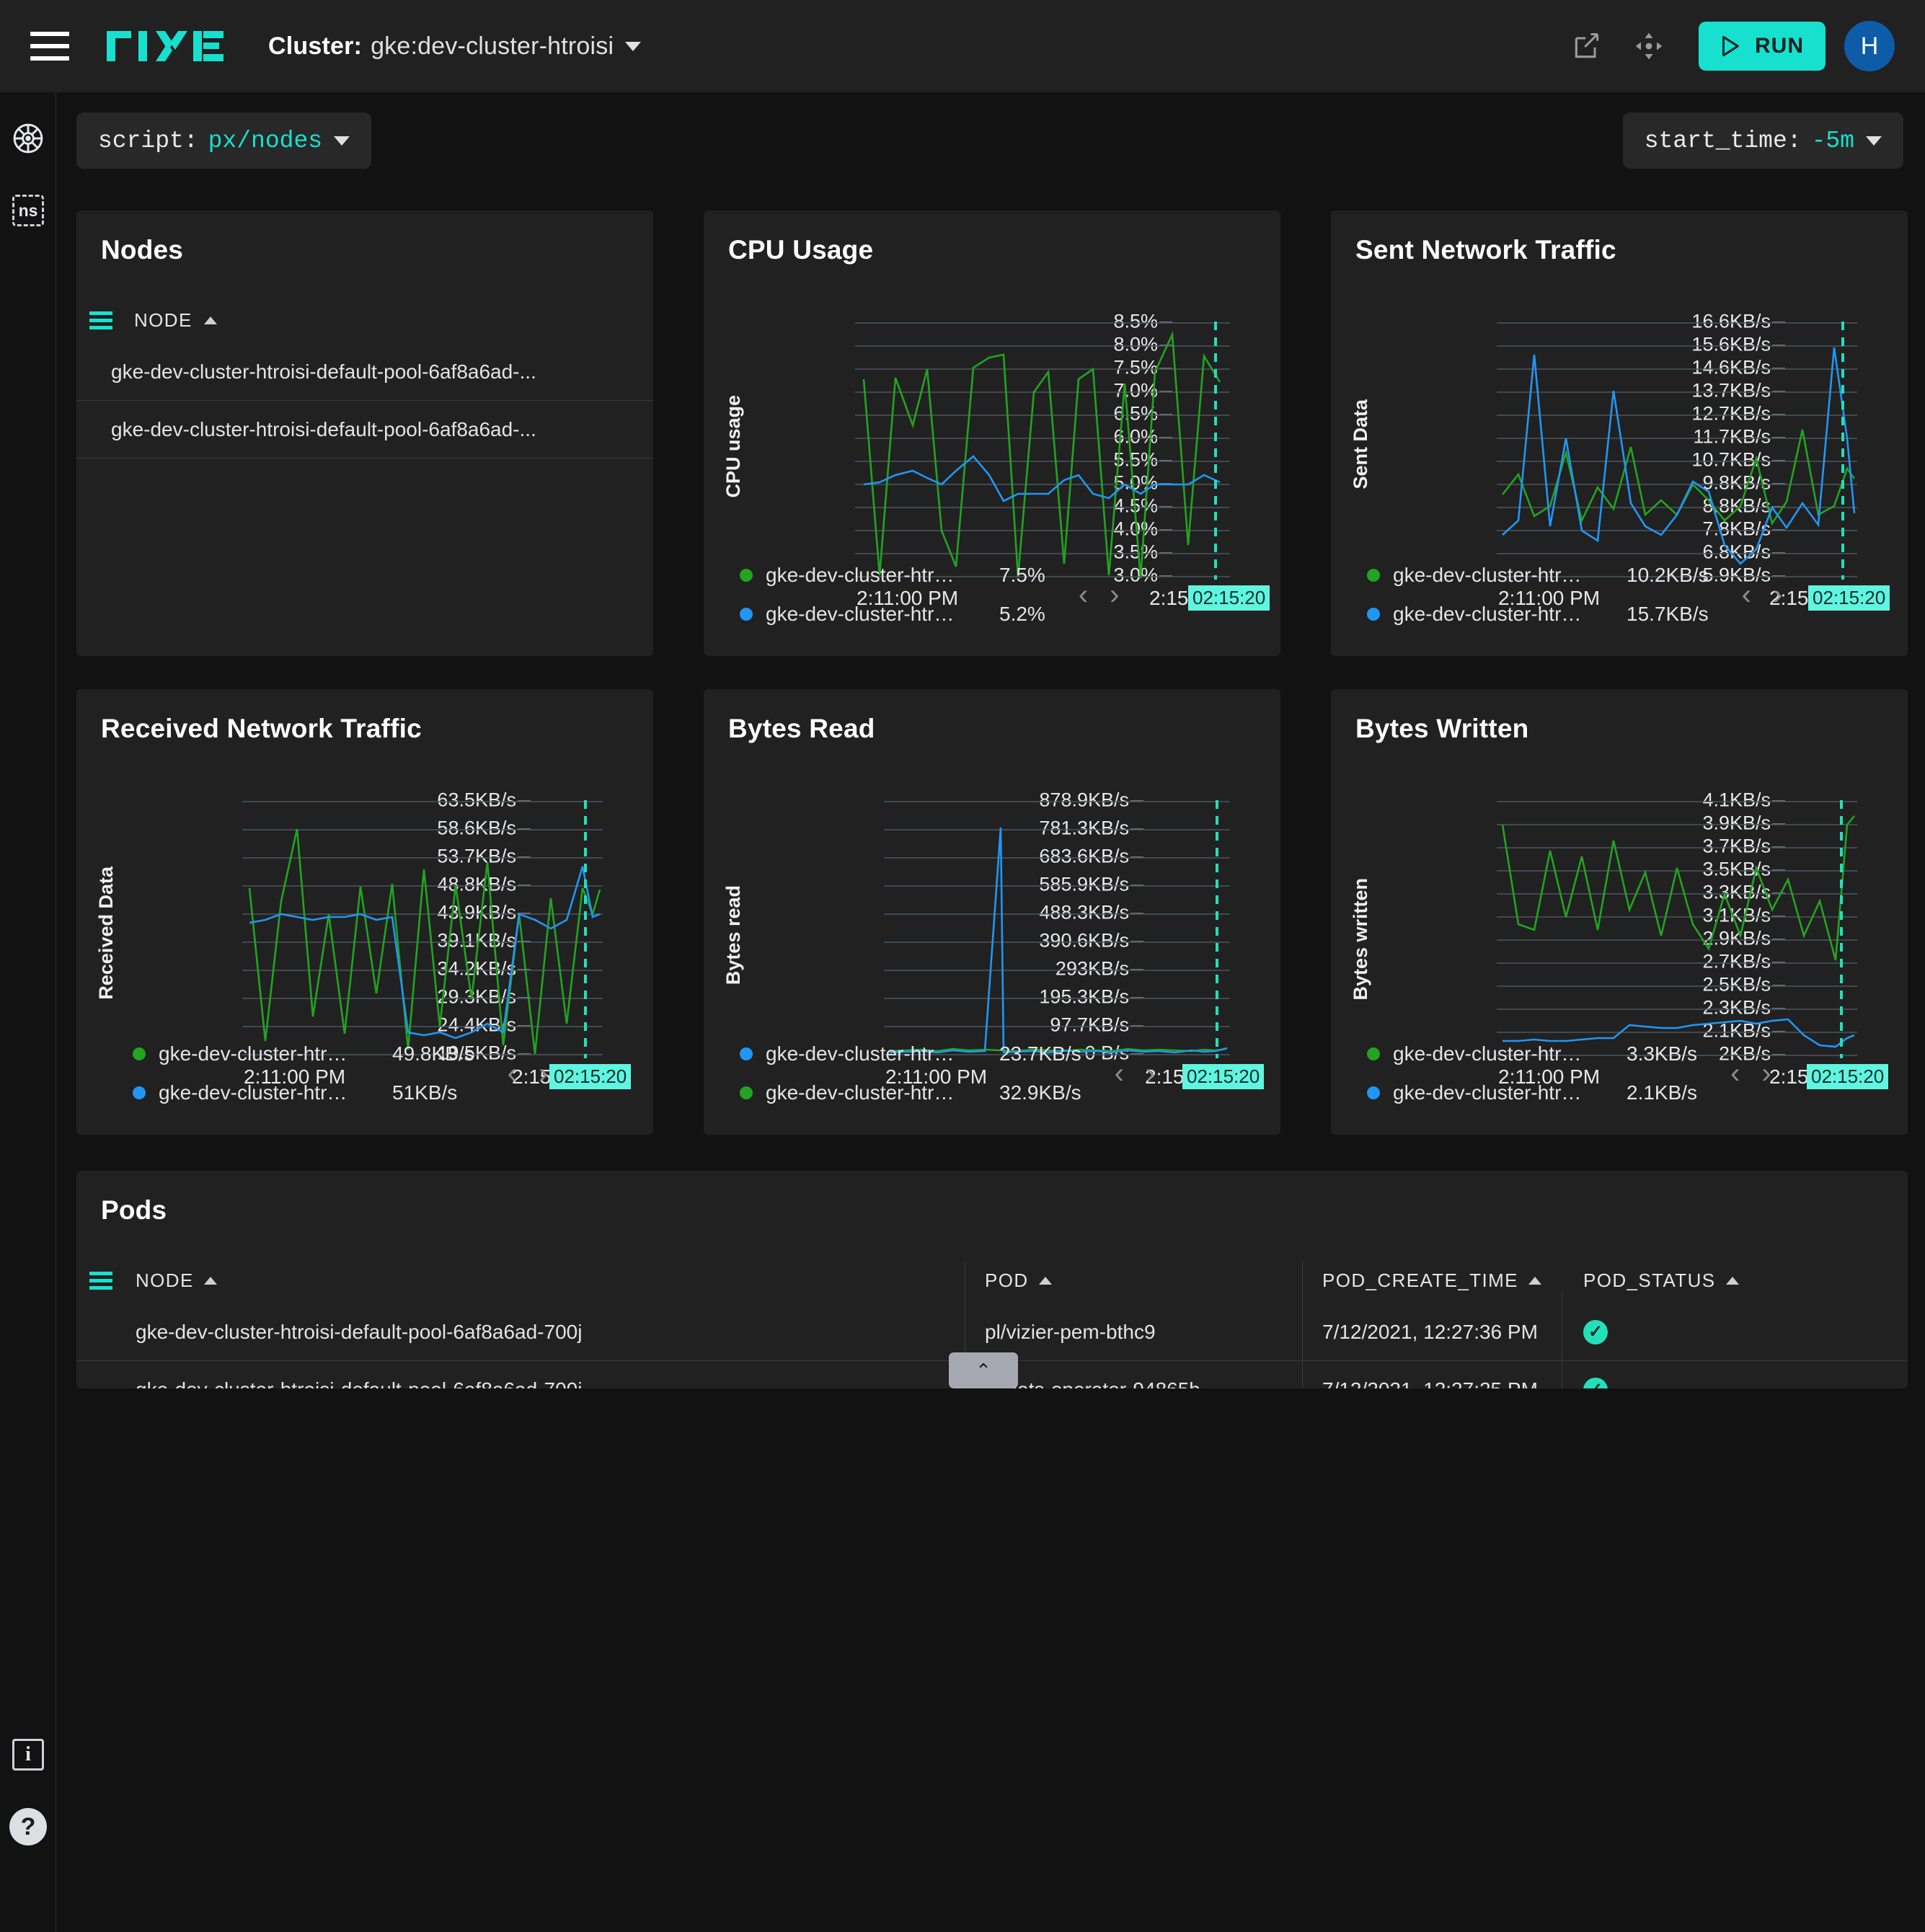 The height and width of the screenshot is (1932, 1925). Describe the element at coordinates (1750, 1074) in the screenshot. I see `legend-pager: ‹ ›` at that location.